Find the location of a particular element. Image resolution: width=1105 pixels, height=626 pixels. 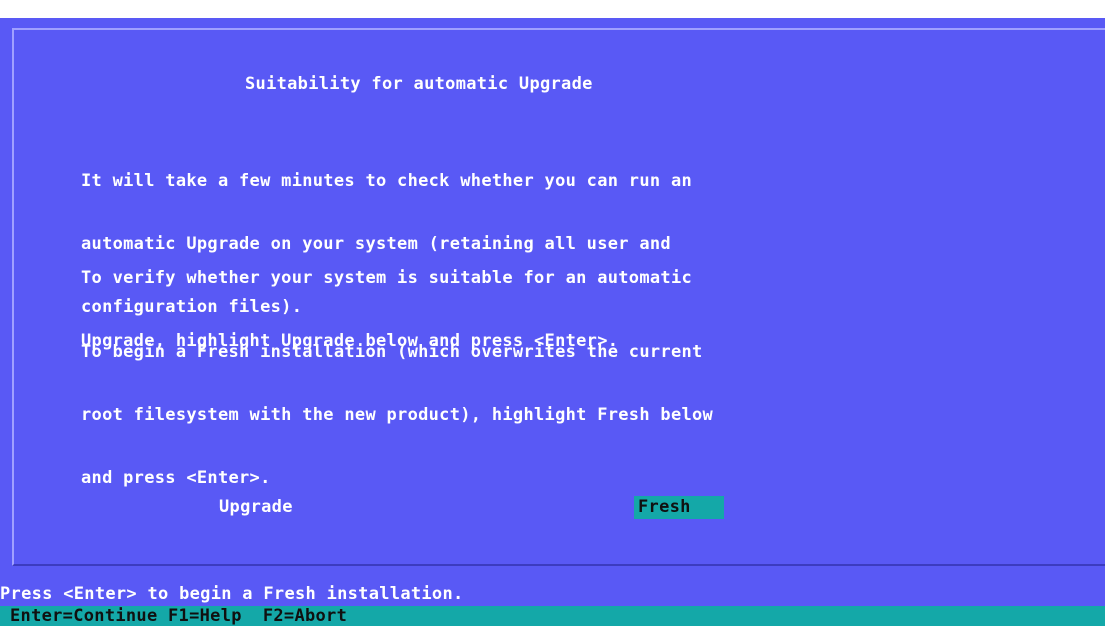

paragraph-line: and press <Enter>. is located at coordinates (176, 478).